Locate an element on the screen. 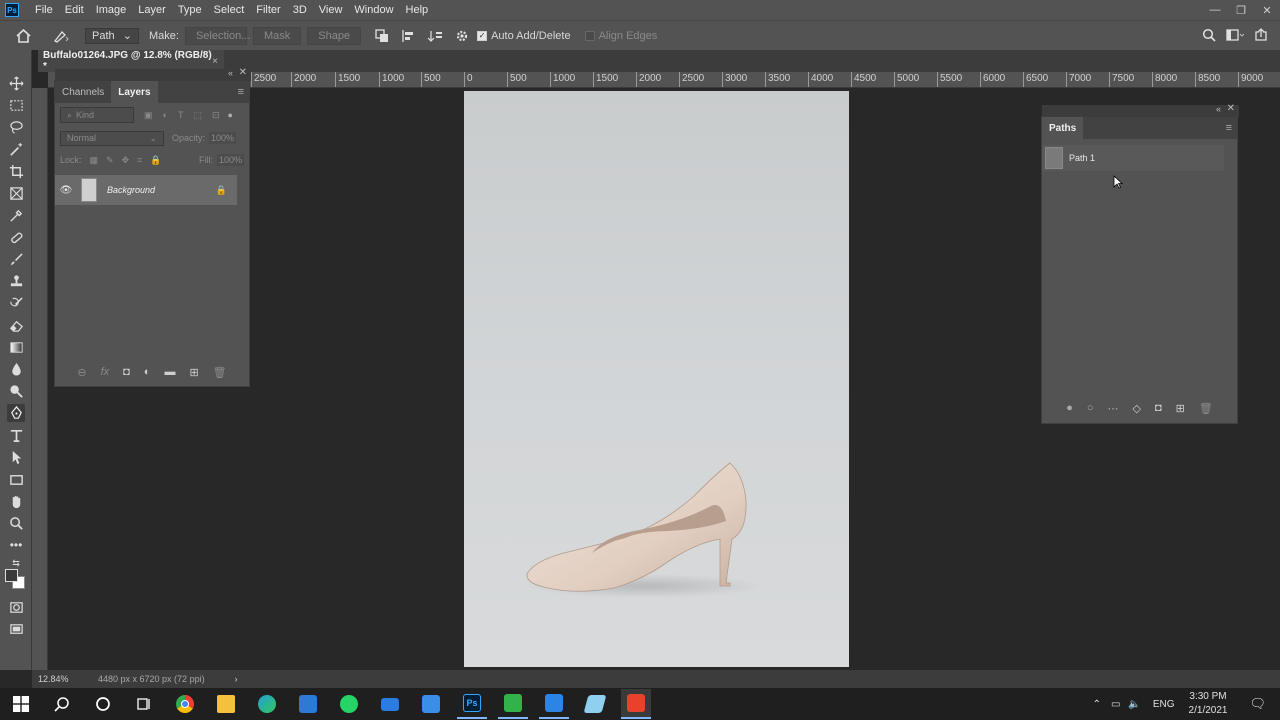  close-tab-icon: × is located at coordinates (215, 61).